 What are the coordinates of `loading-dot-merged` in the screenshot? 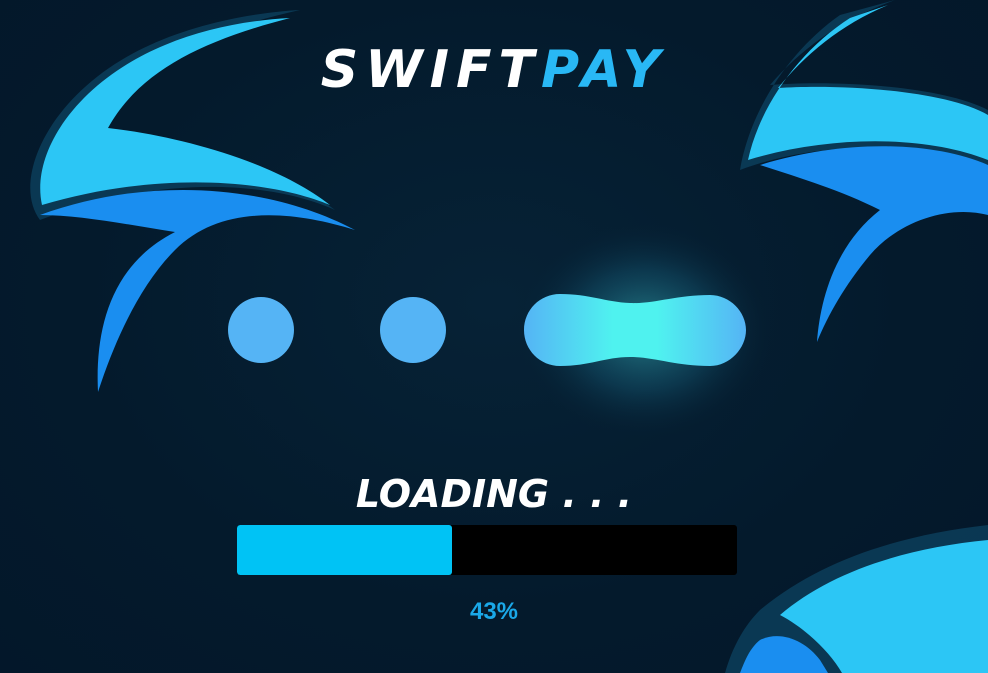 It's located at (635, 330).